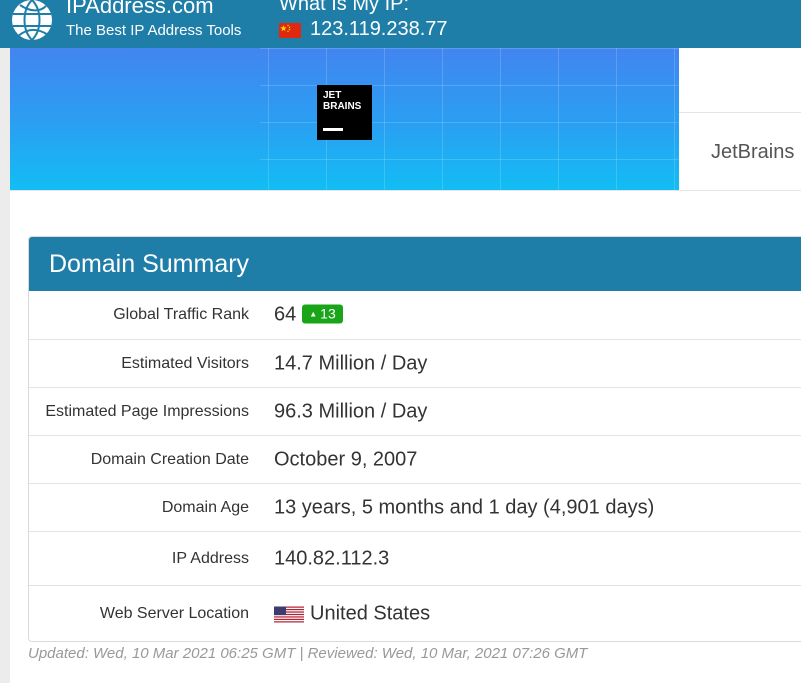 This screenshot has height=683, width=801. I want to click on row-global-traffic-rank: Global Traffic Rank 64 ▲ 13, so click(415, 315).